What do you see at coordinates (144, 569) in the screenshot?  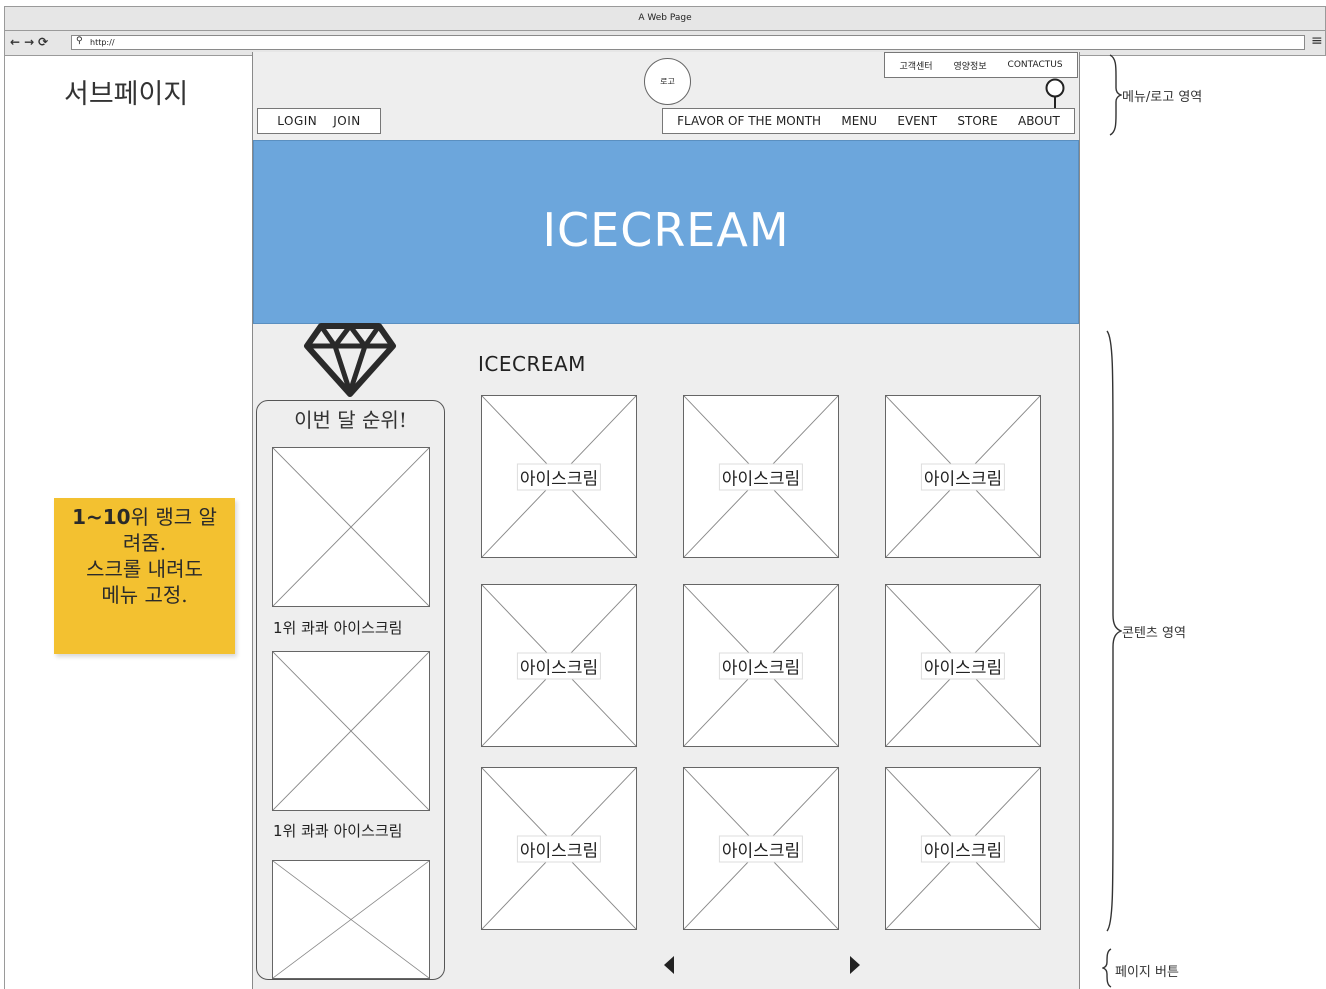 I see `sticky-note-line3: 스크롤 내려도` at bounding box center [144, 569].